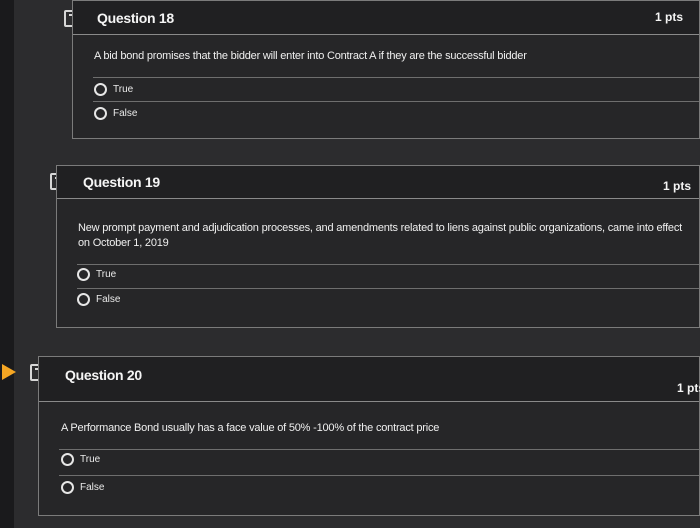 This screenshot has width=700, height=528. I want to click on question-18-title: Question 18, so click(135, 18).